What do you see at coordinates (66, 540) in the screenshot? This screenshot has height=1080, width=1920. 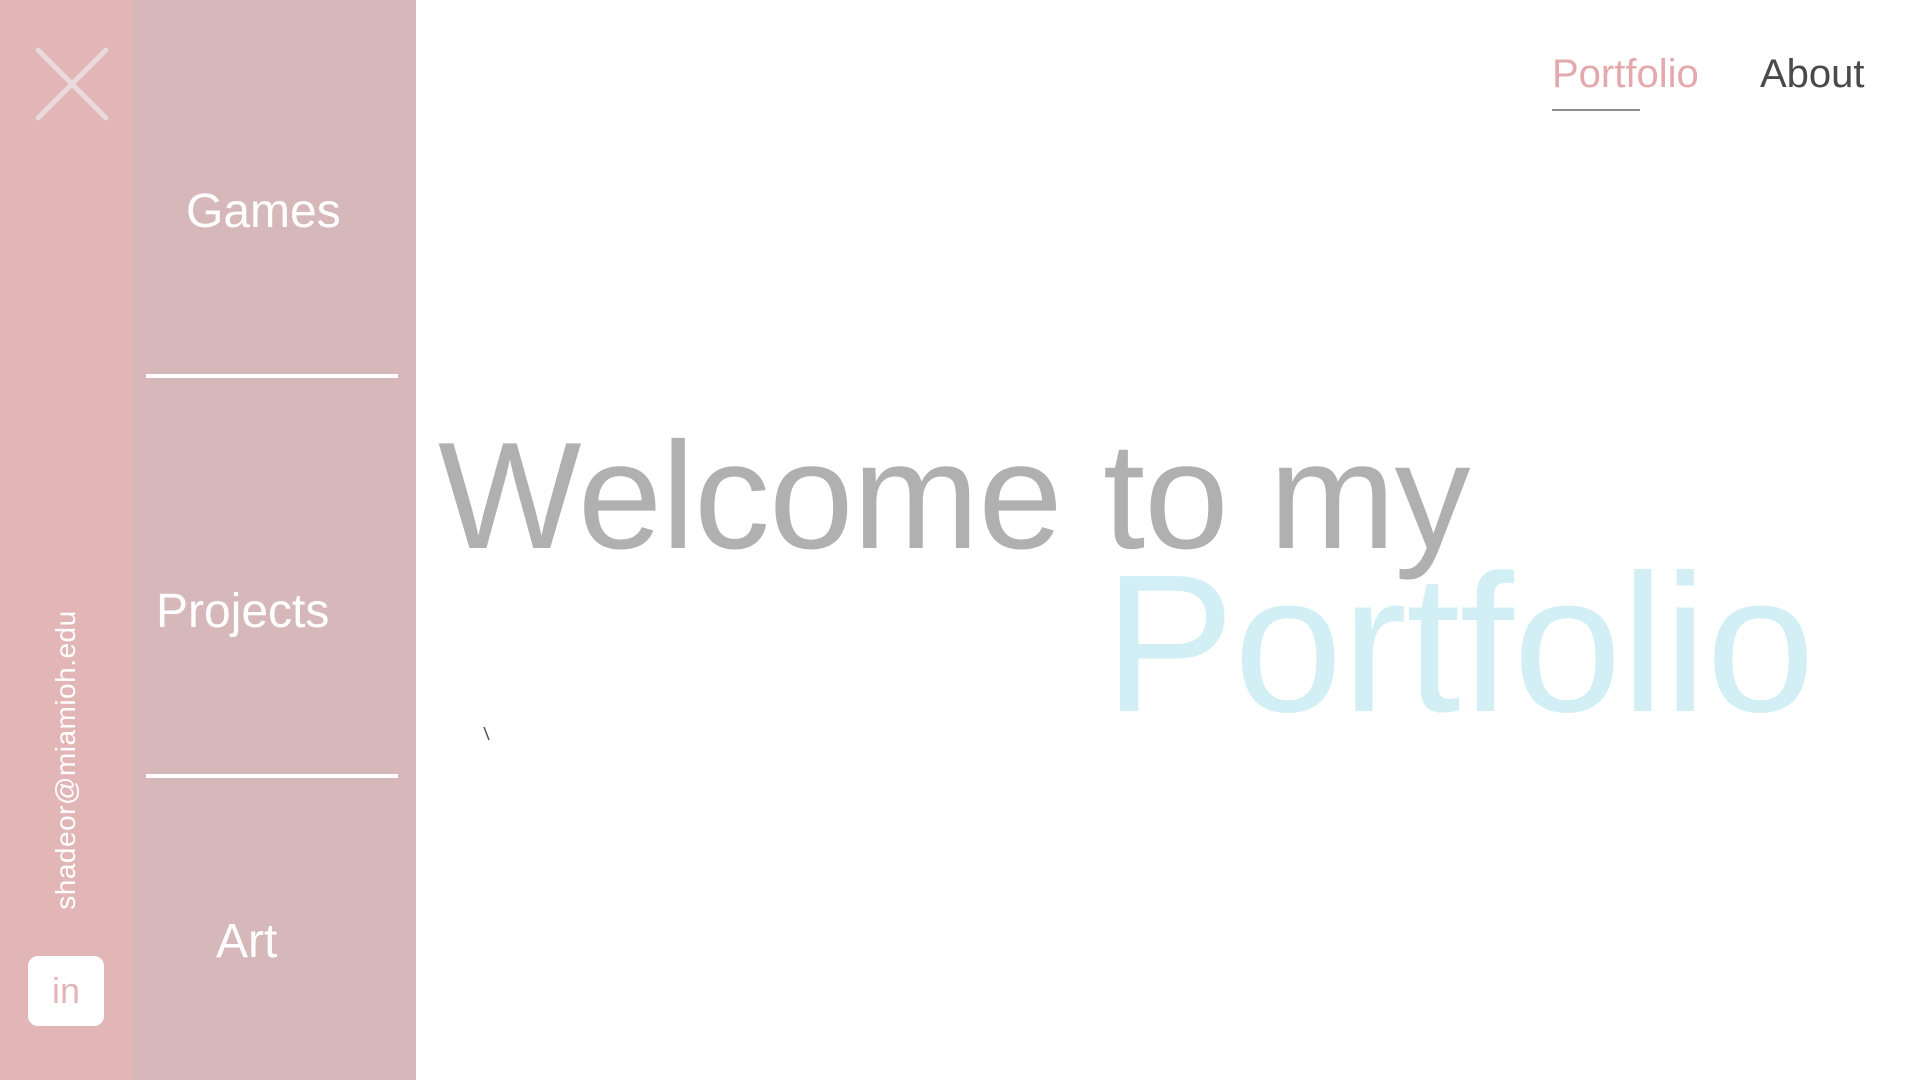 I see `left-rail: shadeor@miamioh.edu in` at bounding box center [66, 540].